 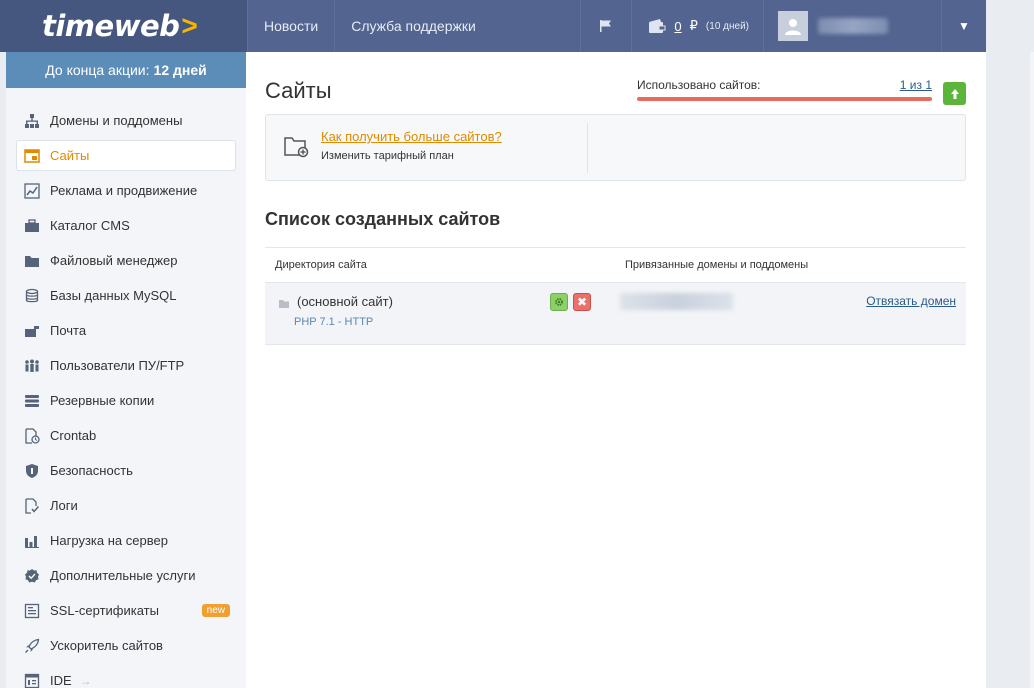 What do you see at coordinates (126, 155) in the screenshot?
I see `sidebar-item-sites: Сайты` at bounding box center [126, 155].